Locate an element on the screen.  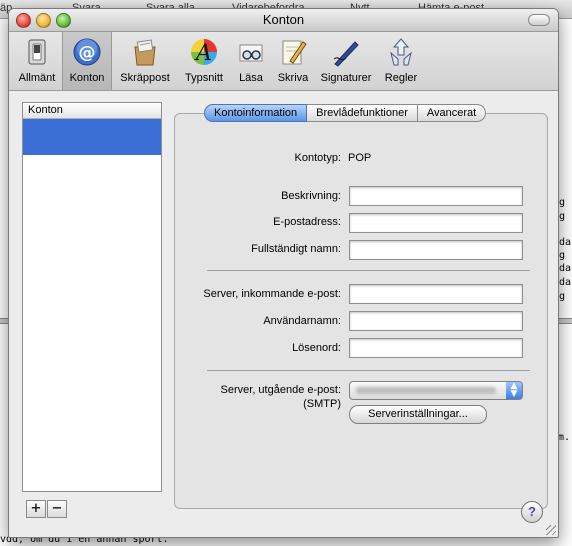
window-title: Konton is located at coordinates (283, 19).